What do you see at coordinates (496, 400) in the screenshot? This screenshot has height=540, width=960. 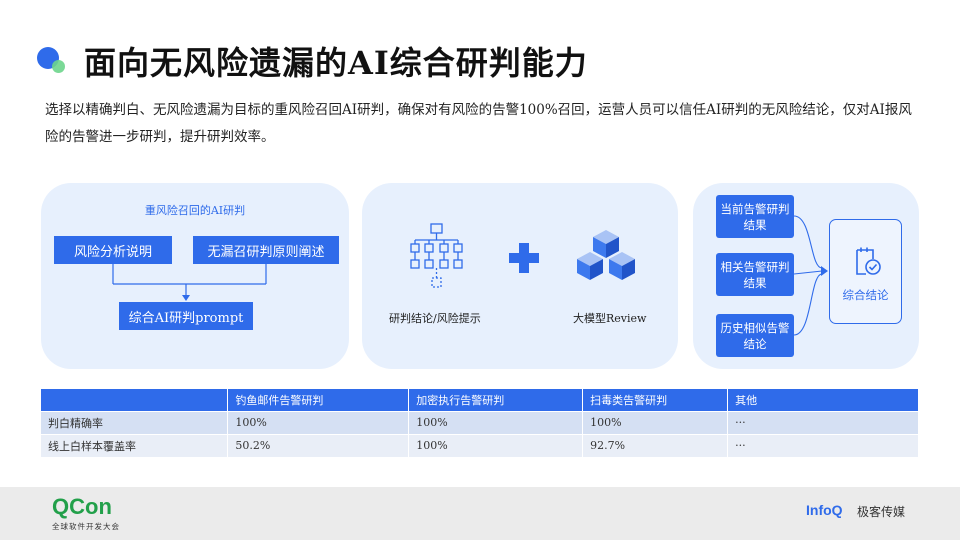 I see `table-header-encrypt-exec: 加密执行告警研判` at bounding box center [496, 400].